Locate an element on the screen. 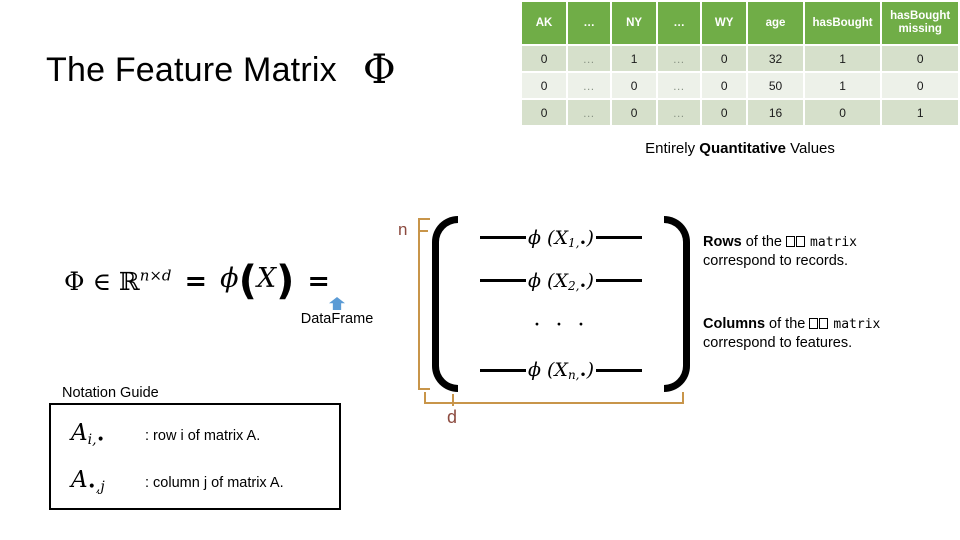 The image size is (960, 540). note-rows-emphasis: Rows is located at coordinates (722, 242).